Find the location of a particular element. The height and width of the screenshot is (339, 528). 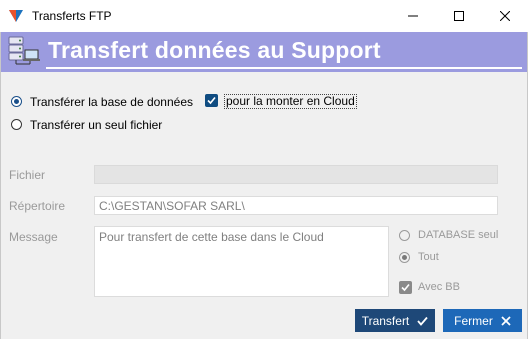

radio-tout is located at coordinates (404, 257).